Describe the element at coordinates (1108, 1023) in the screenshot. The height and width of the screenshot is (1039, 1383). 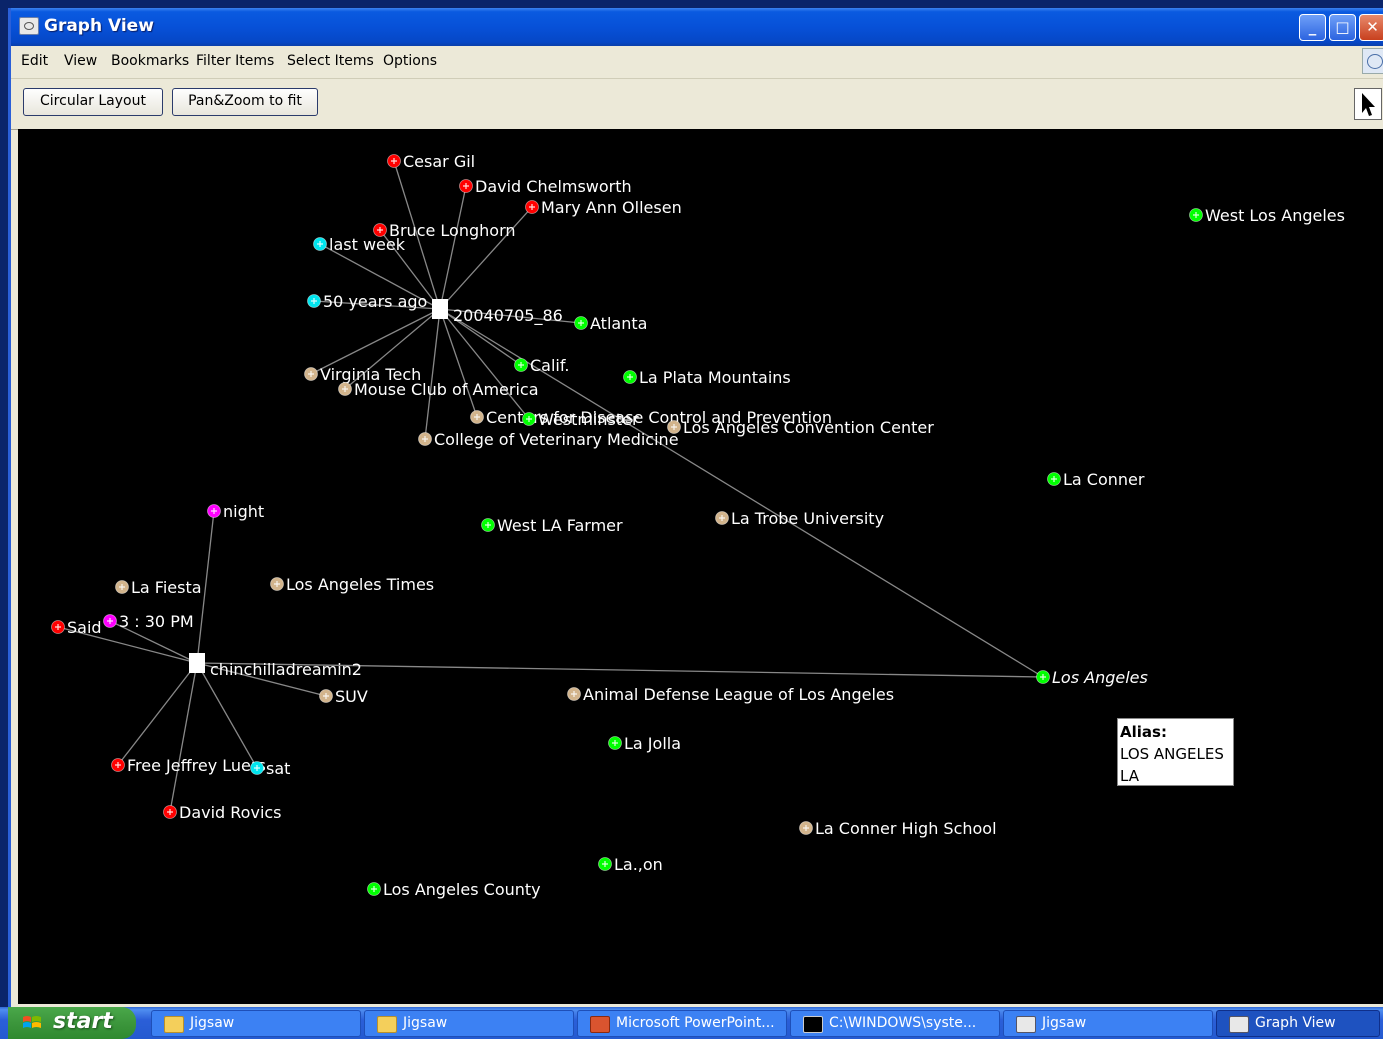
I see `taskbar-item-jigsaw-3: Jigsaw` at that location.